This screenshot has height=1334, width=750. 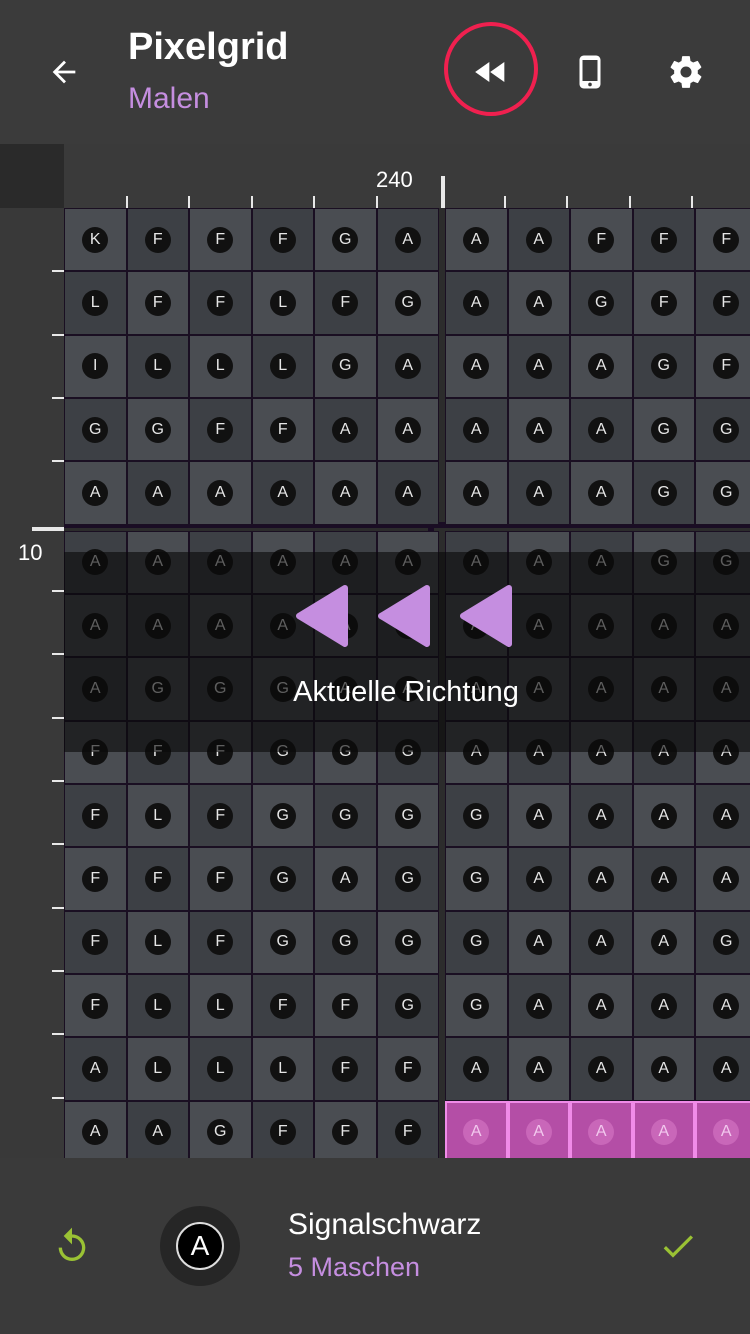 I want to click on back-button, so click(x=64, y=72).